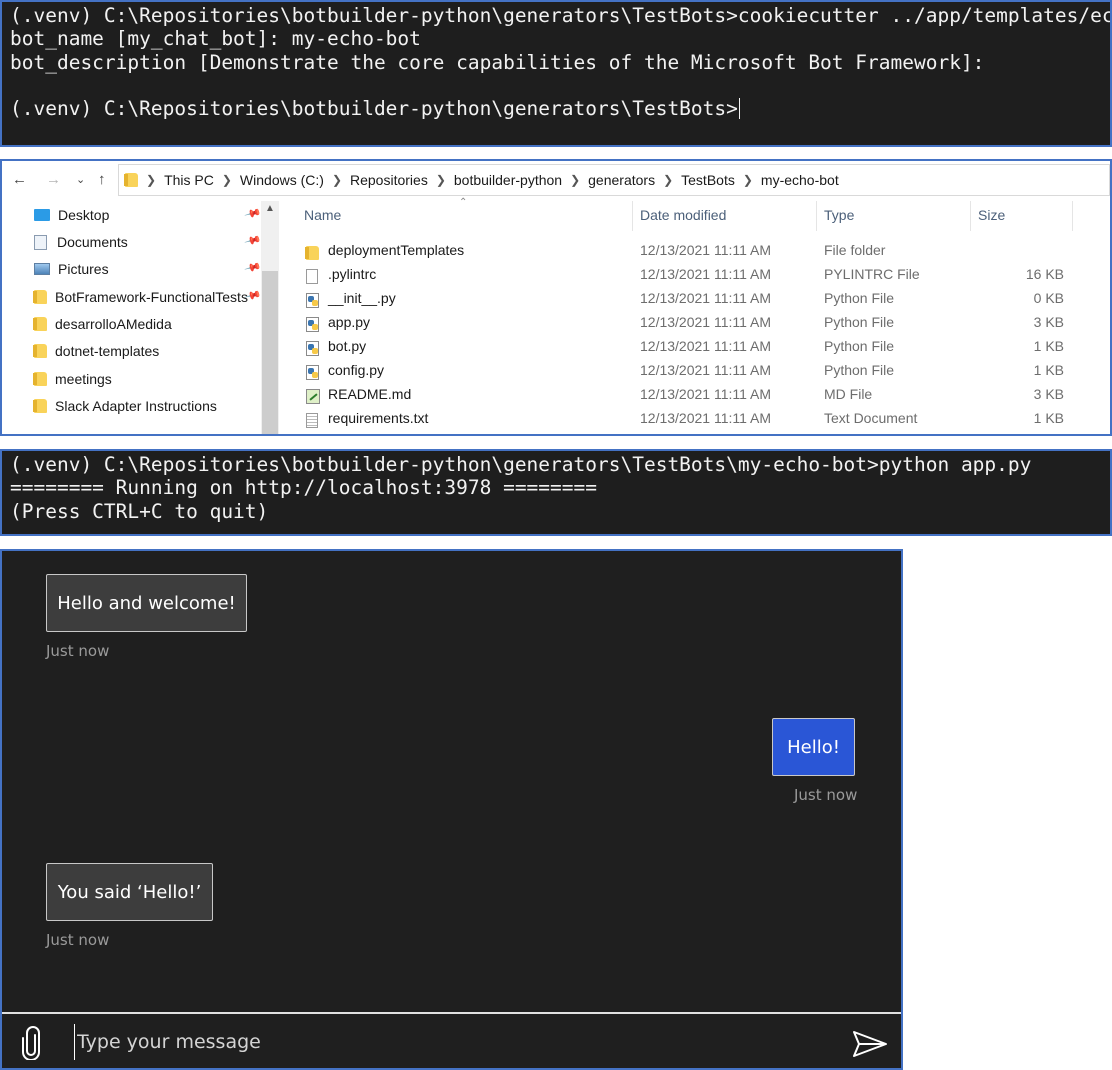 The height and width of the screenshot is (1070, 1112). I want to click on message-text: You said ‘Hello!’, so click(129, 892).